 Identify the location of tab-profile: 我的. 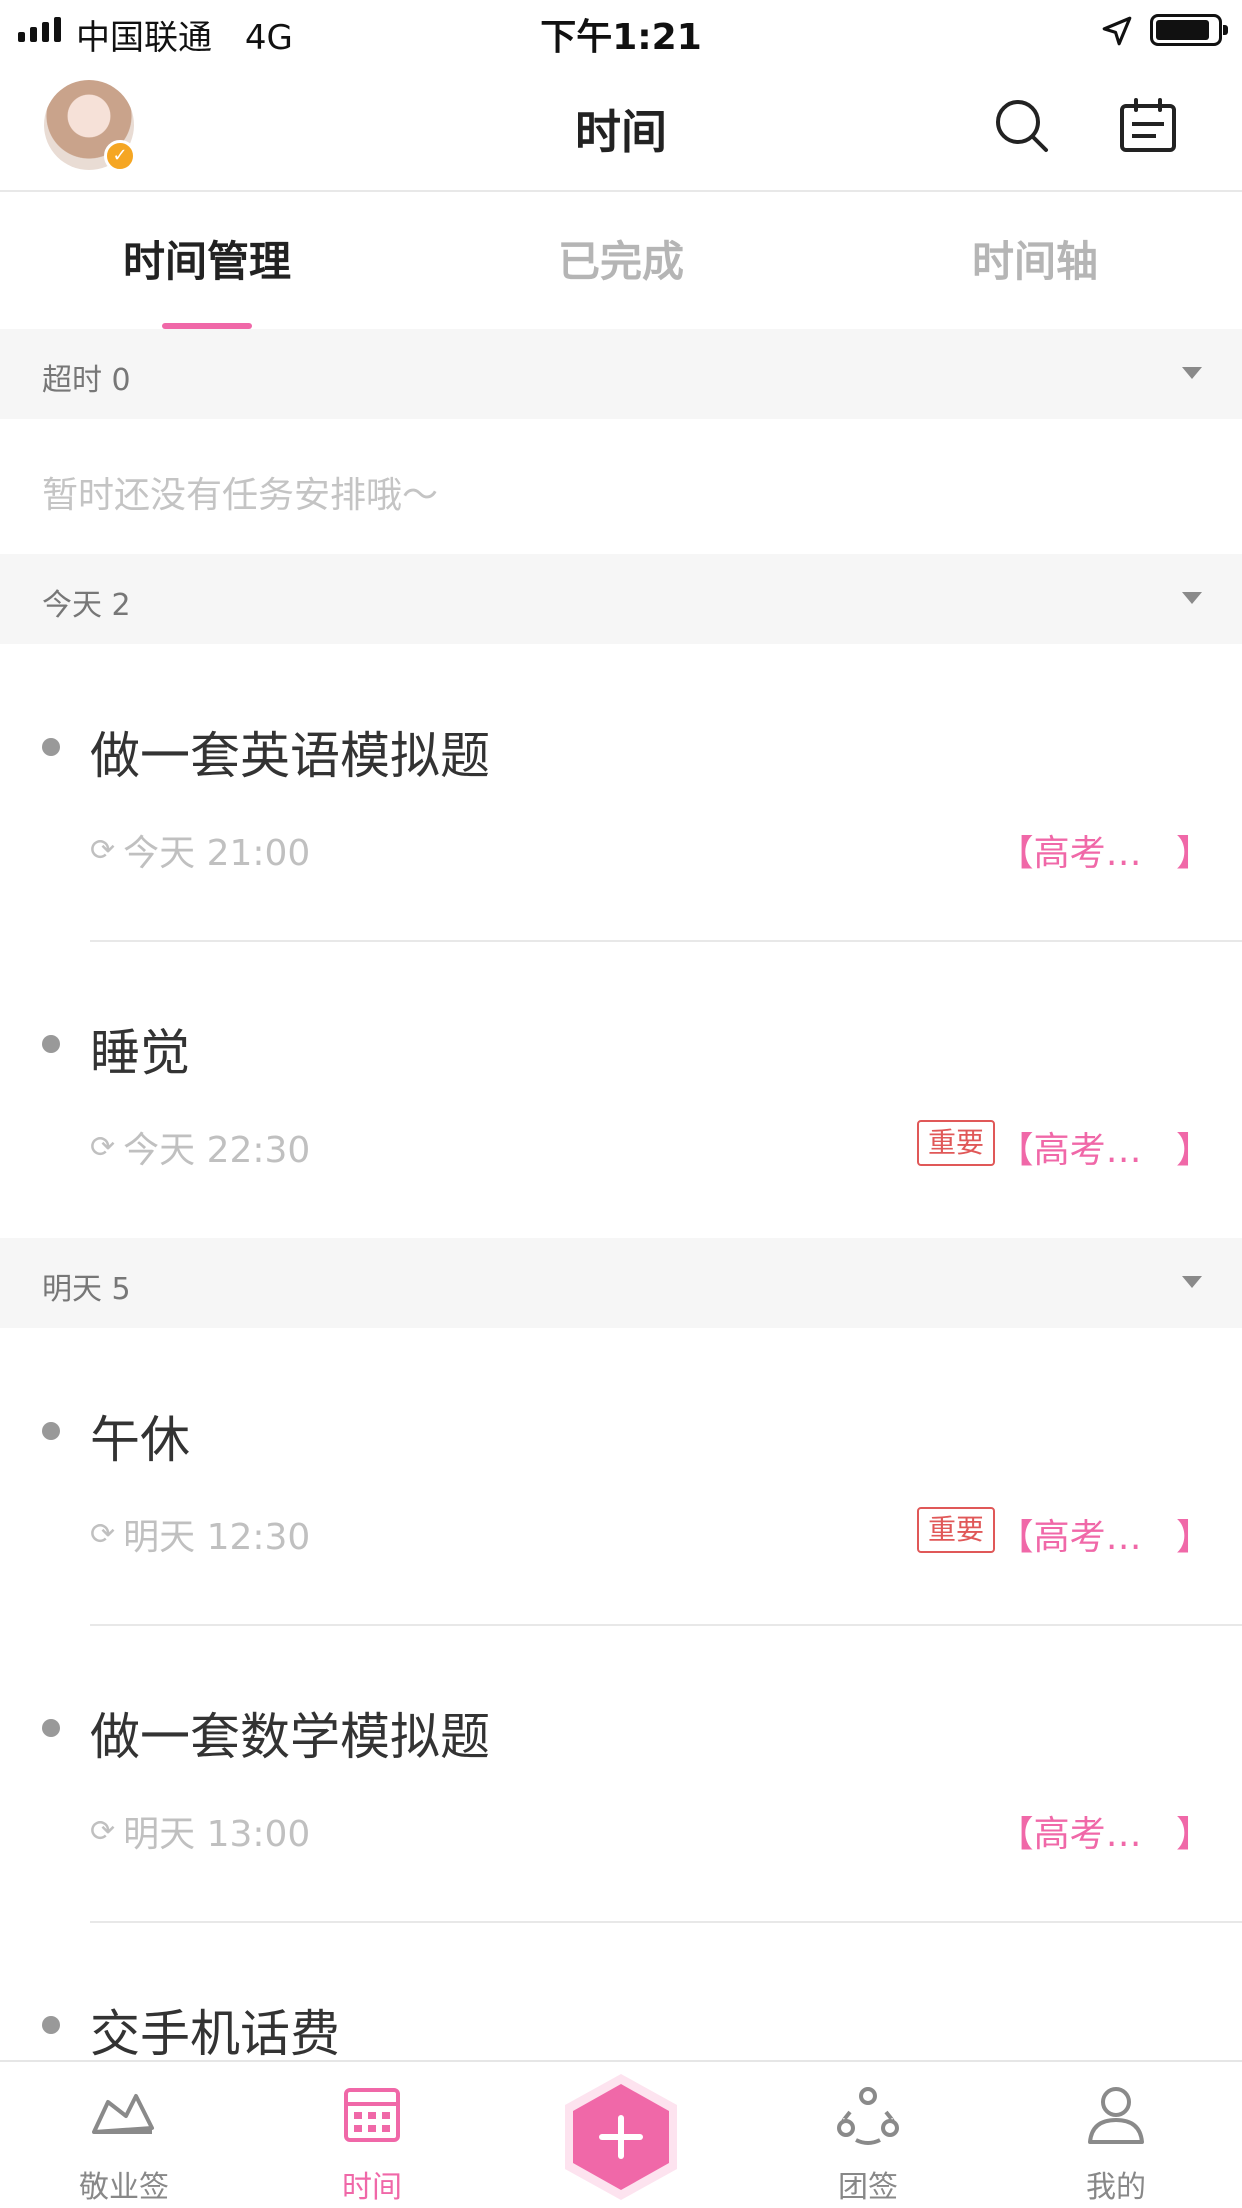
(1116, 2144).